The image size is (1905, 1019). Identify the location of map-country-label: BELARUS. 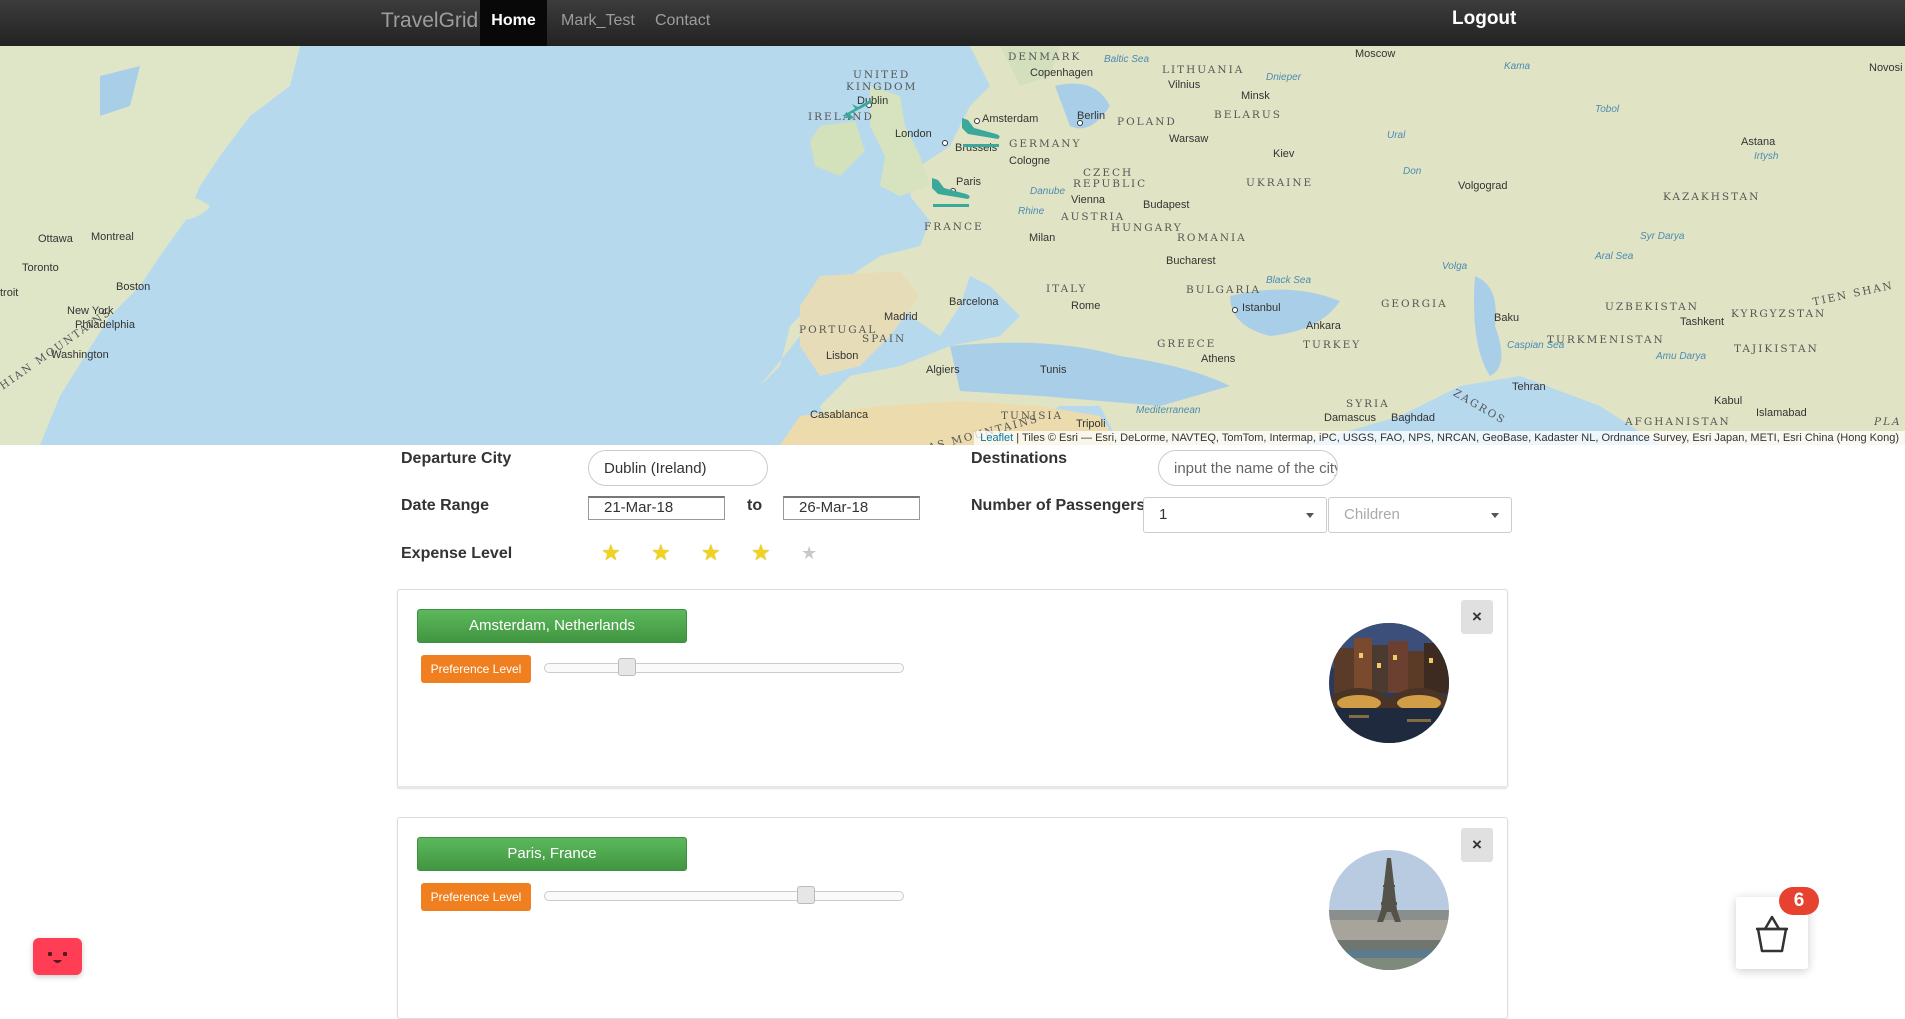
(1248, 115).